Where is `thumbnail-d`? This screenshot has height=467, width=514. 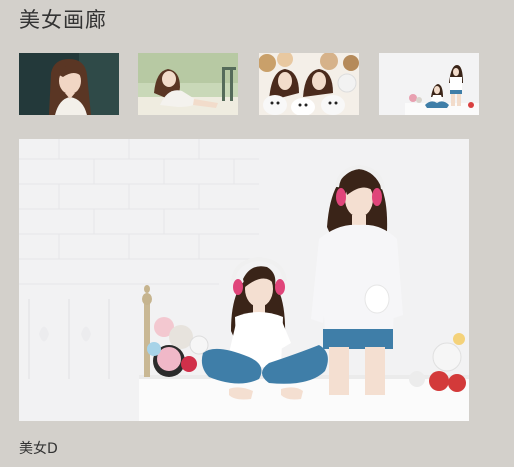 thumbnail-d is located at coordinates (429, 84).